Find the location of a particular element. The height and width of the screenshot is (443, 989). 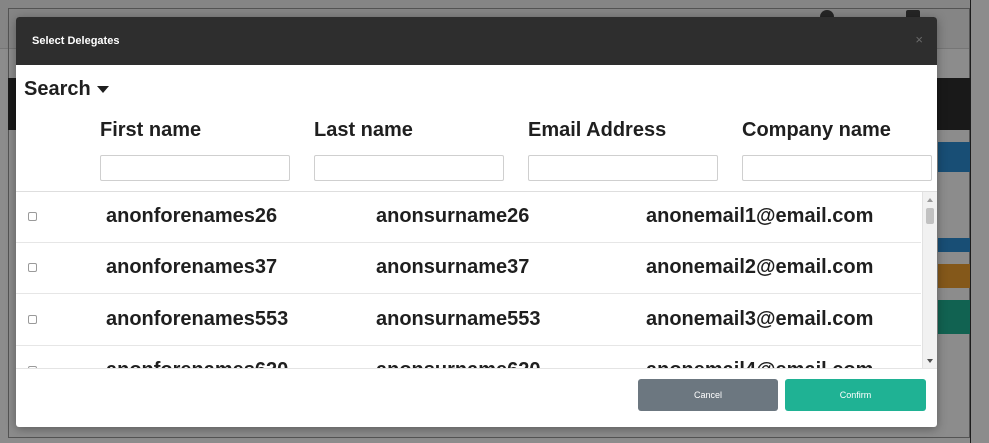

last-name-cell: anonsurname26 is located at coordinates (453, 216).